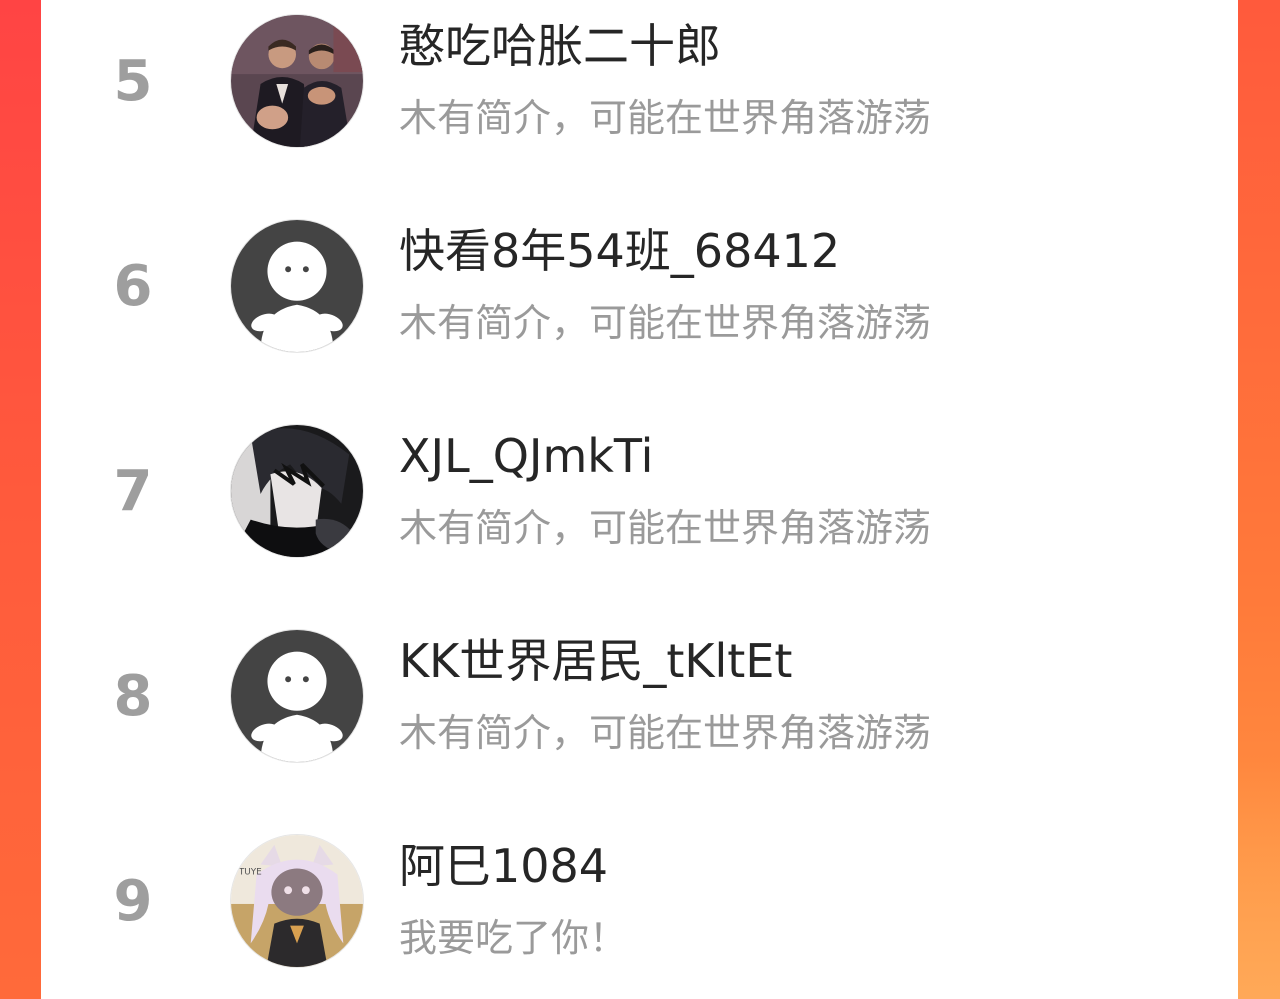  I want to click on rank-number: 9, so click(133, 901).